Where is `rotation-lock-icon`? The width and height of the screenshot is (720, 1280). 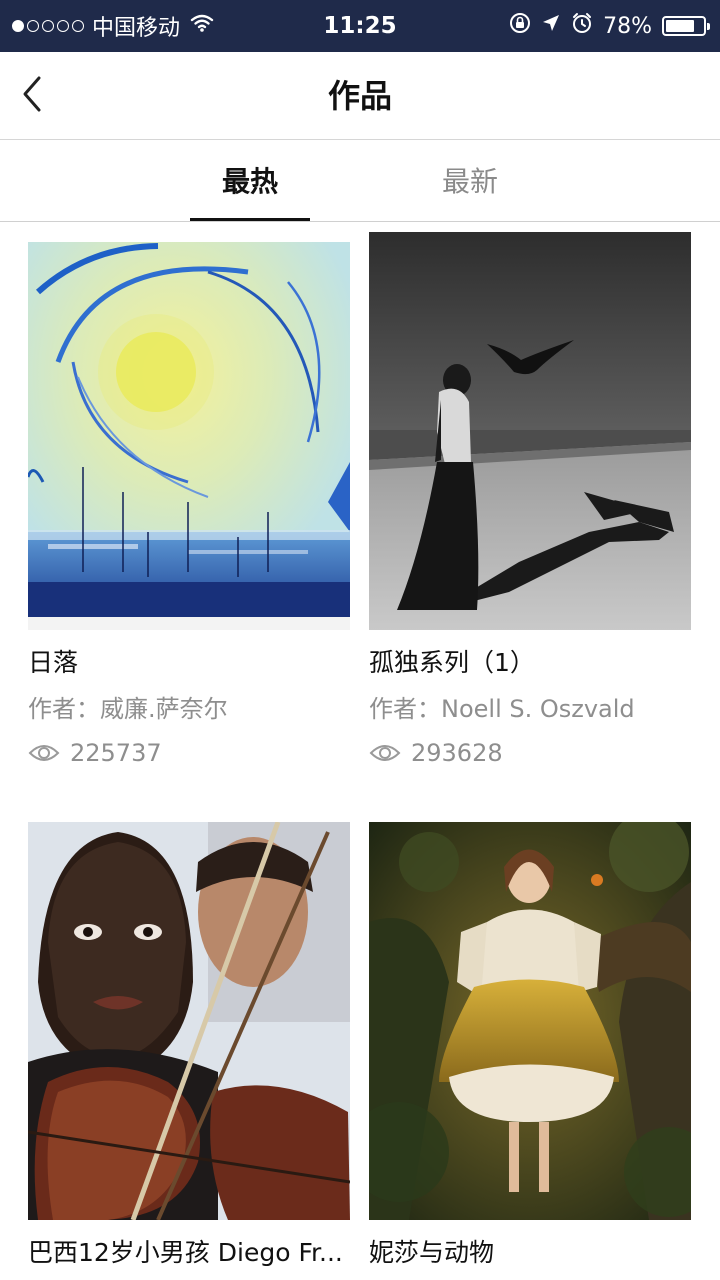 rotation-lock-icon is located at coordinates (520, 26).